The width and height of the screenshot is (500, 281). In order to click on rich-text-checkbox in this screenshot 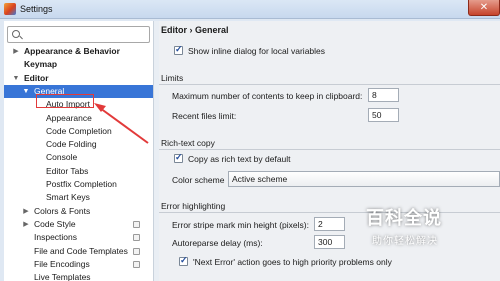, I will do `click(178, 157)`.